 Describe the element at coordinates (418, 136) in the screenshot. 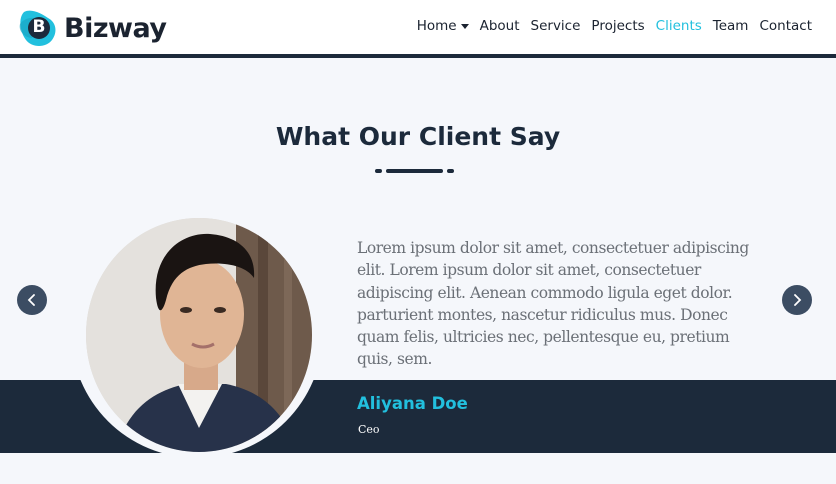

I see `section-title: What Our Client Say` at that location.